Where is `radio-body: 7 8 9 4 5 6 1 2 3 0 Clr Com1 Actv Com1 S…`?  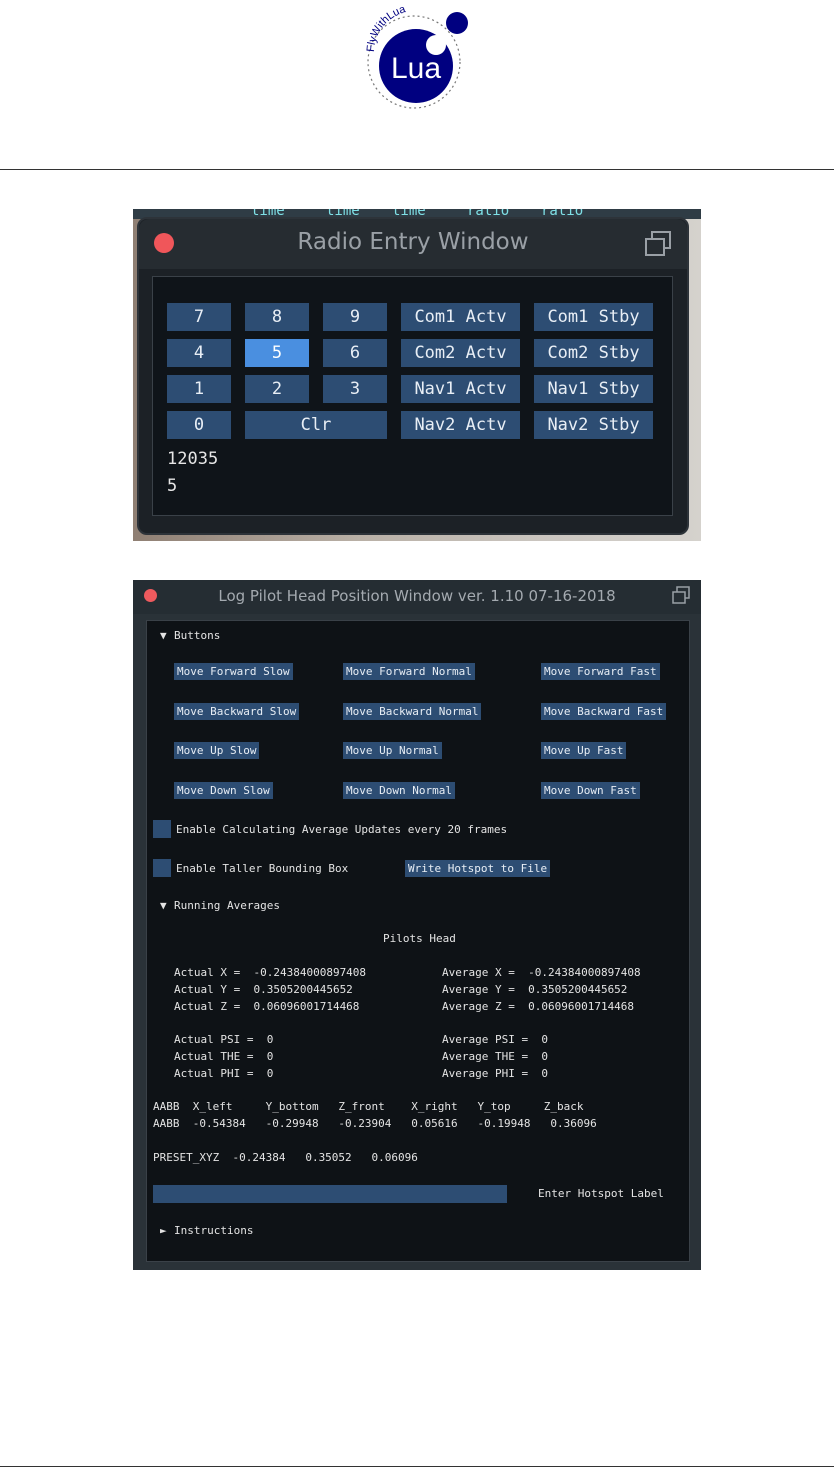 radio-body: 7 8 9 4 5 6 1 2 3 0 Clr Com1 Actv Com1 S… is located at coordinates (412, 396).